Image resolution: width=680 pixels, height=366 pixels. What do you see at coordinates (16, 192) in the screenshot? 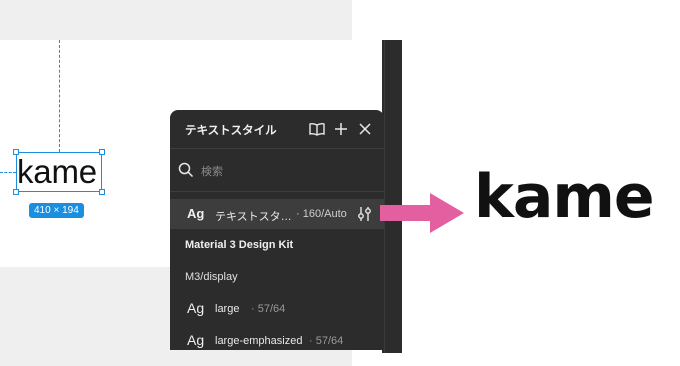
I see `resize-handle-bottom-left` at bounding box center [16, 192].